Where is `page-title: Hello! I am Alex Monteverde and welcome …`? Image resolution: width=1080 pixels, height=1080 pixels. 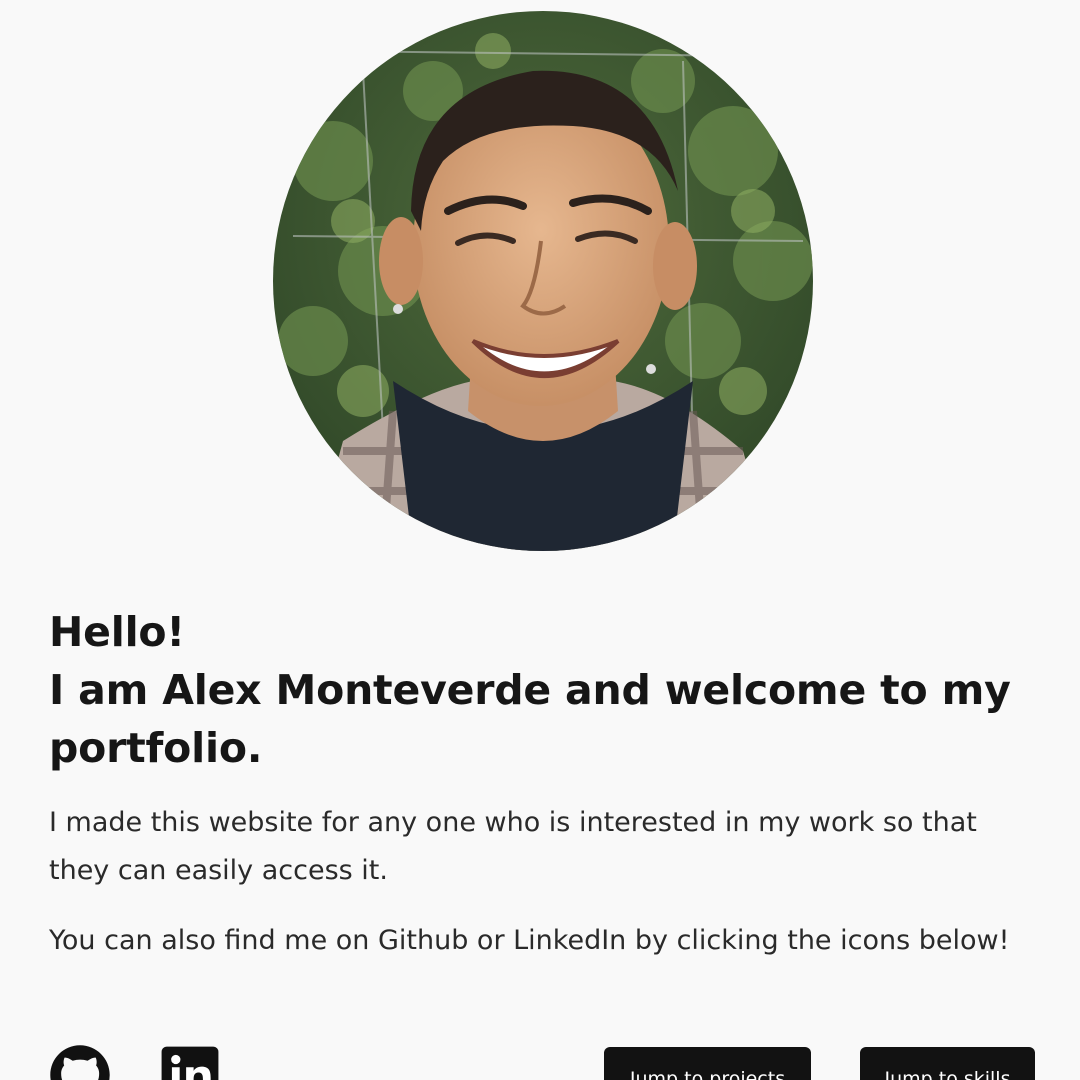 page-title: Hello! I am Alex Monteverde and welcome … is located at coordinates (544, 690).